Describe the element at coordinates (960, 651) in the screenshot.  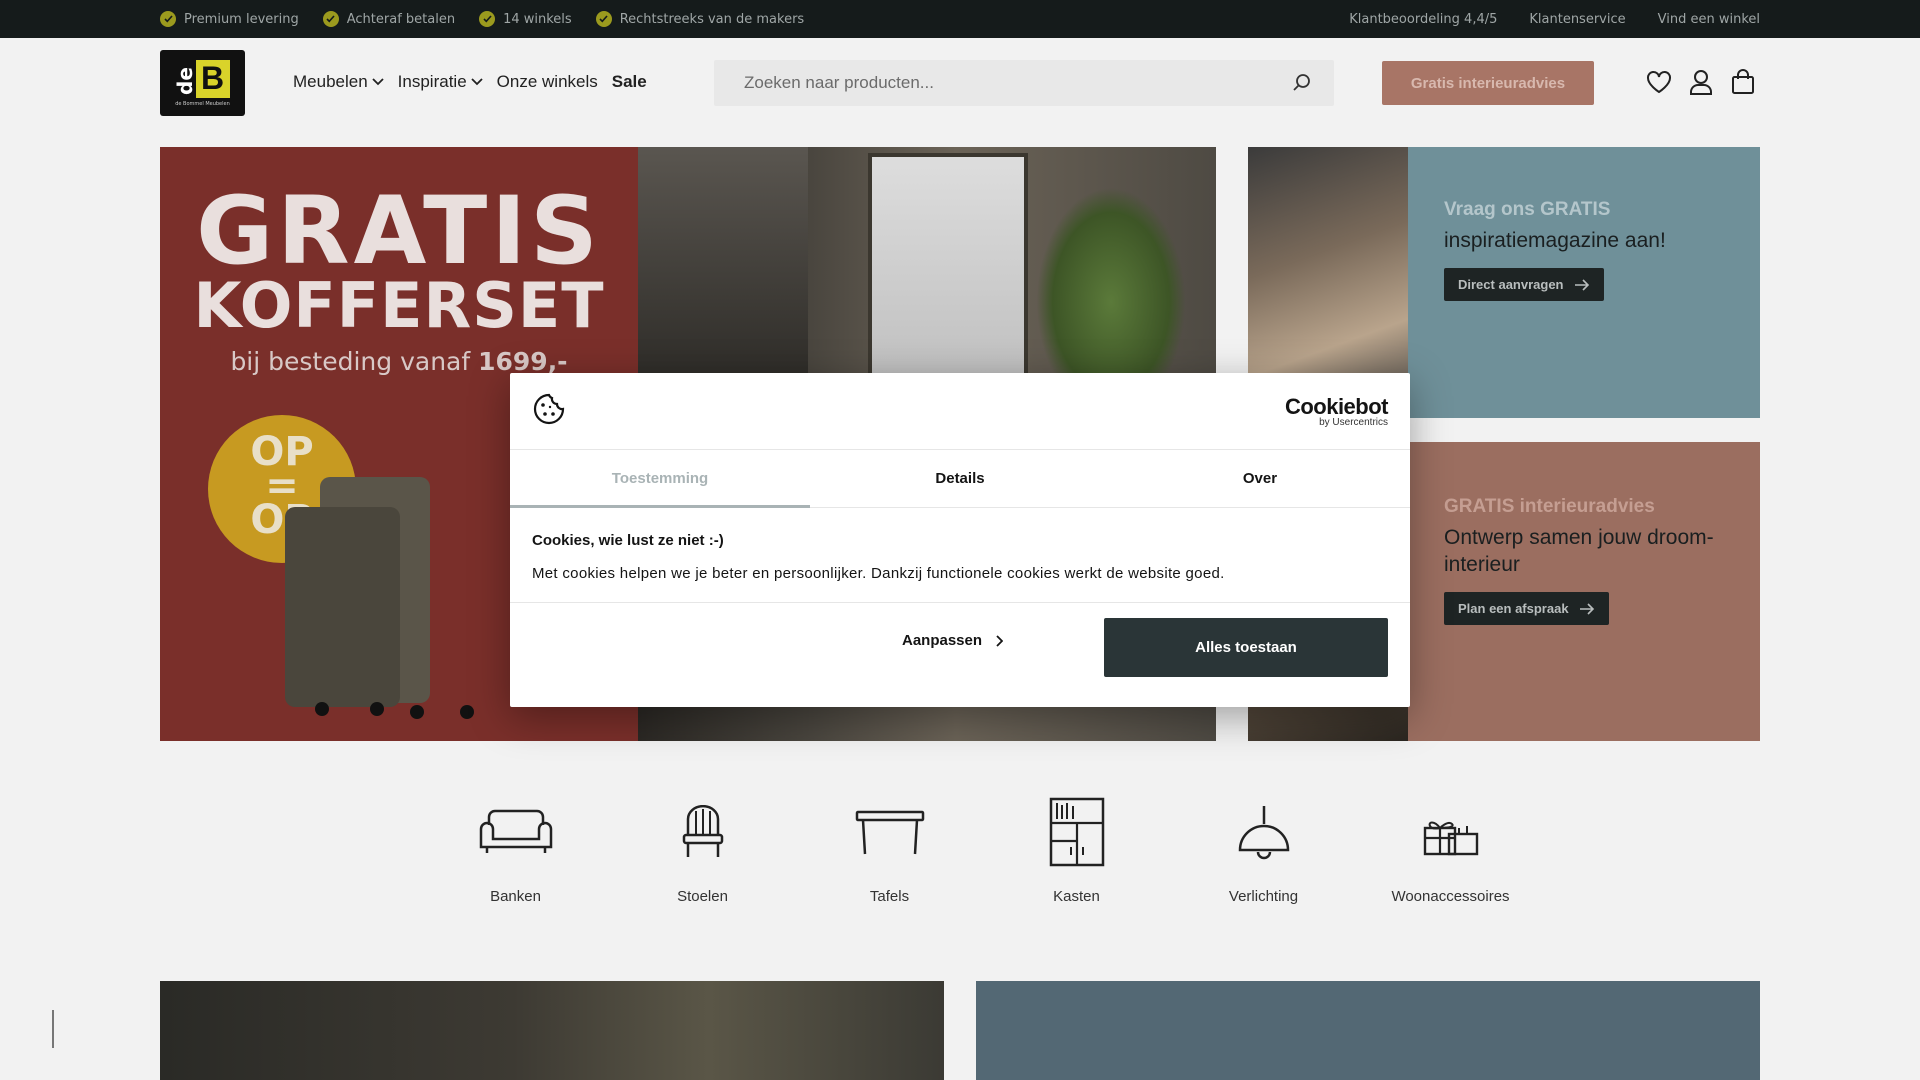
I see `dialog-actions: Aanpassen Alles toestaan` at that location.